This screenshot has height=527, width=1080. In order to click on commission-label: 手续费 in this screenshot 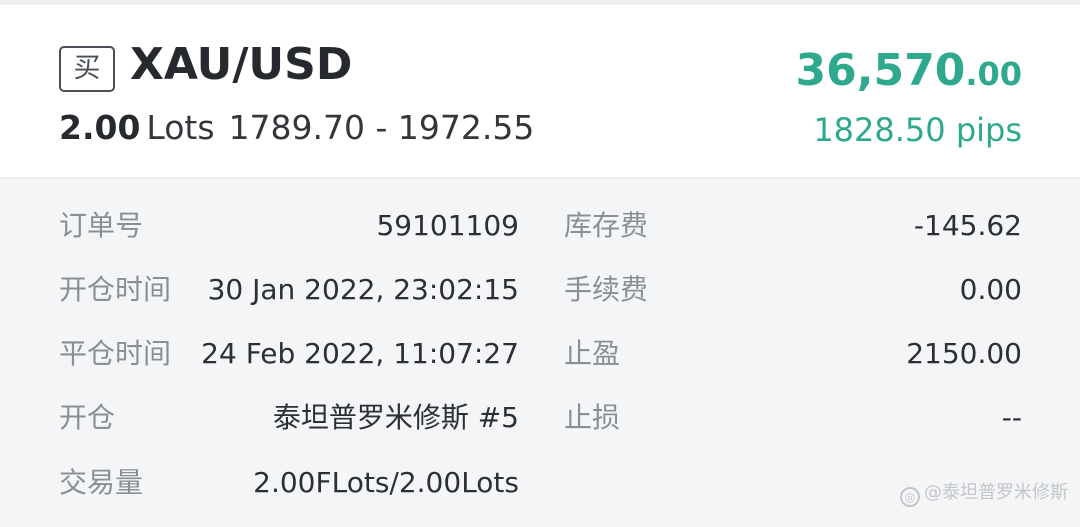, I will do `click(606, 289)`.